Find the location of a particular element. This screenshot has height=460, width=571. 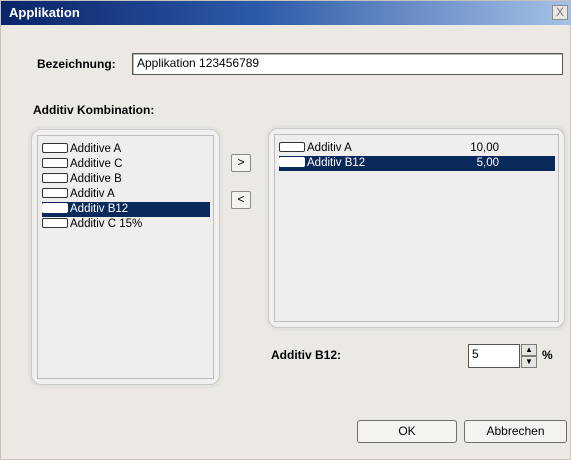

list-item: Additiv B12 5,00 is located at coordinates (417, 163).